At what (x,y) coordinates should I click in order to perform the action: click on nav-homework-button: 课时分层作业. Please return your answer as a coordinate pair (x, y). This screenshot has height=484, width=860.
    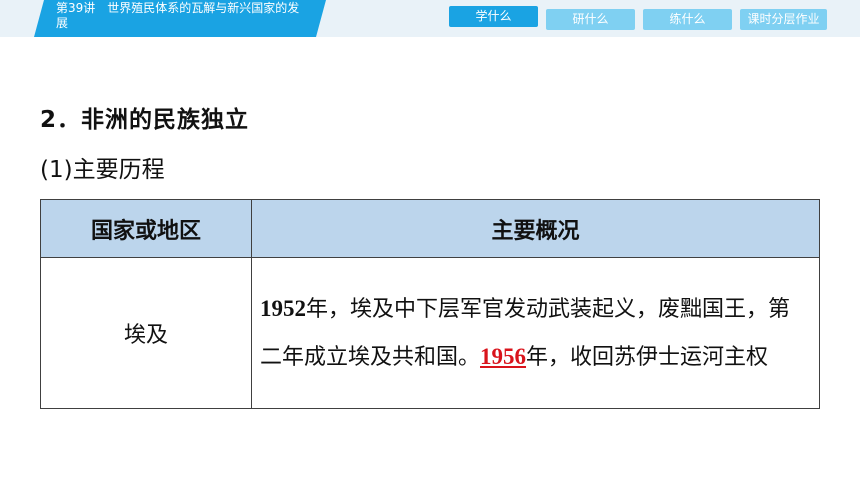
    Looking at the image, I should click on (783, 19).